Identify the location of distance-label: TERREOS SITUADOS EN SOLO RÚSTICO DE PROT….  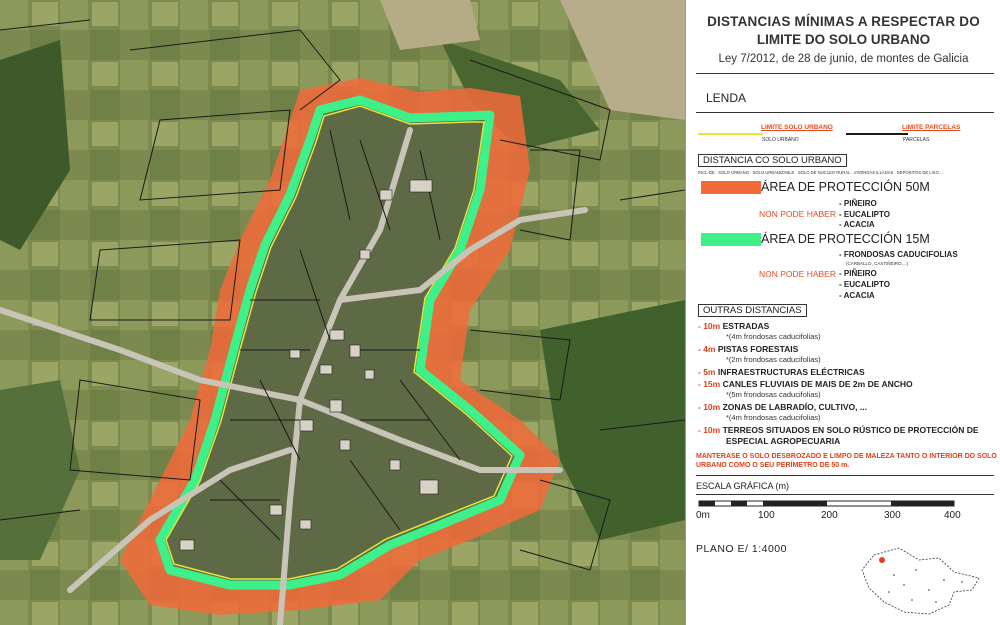
(850, 430).